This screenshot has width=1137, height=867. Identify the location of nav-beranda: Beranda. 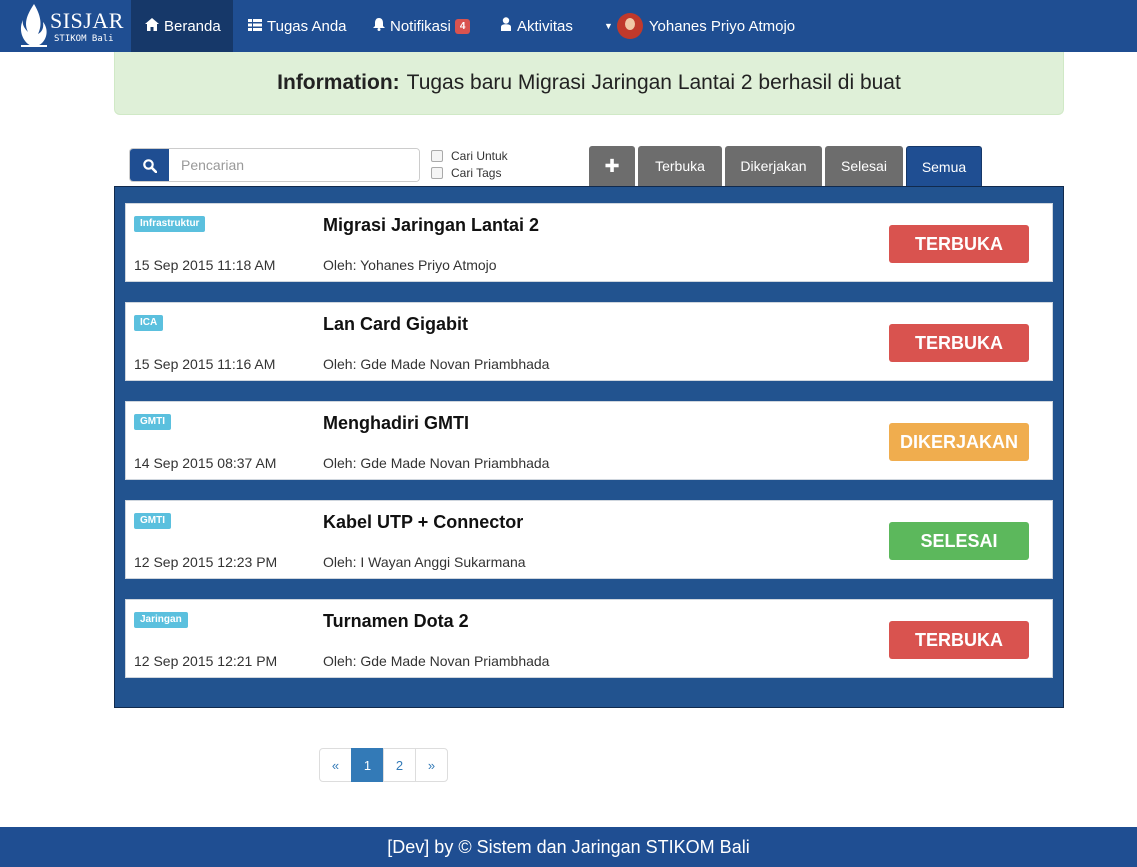
(182, 26).